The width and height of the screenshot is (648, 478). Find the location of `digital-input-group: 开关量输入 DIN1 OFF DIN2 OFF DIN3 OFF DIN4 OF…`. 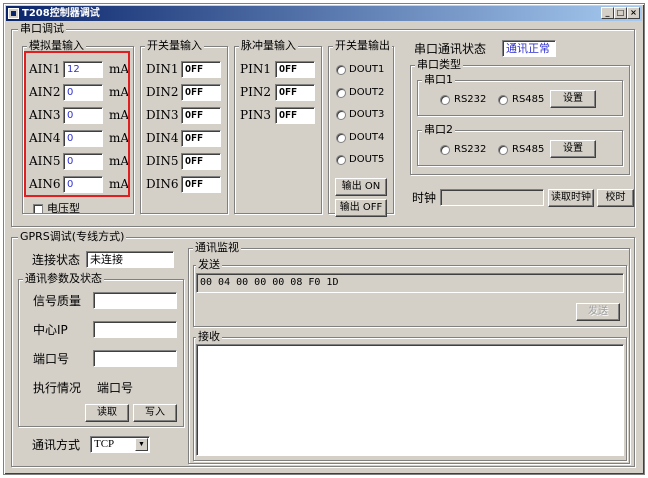

digital-input-group: 开关量输入 DIN1 OFF DIN2 OFF DIN3 OFF DIN4 OF… is located at coordinates (184, 126).